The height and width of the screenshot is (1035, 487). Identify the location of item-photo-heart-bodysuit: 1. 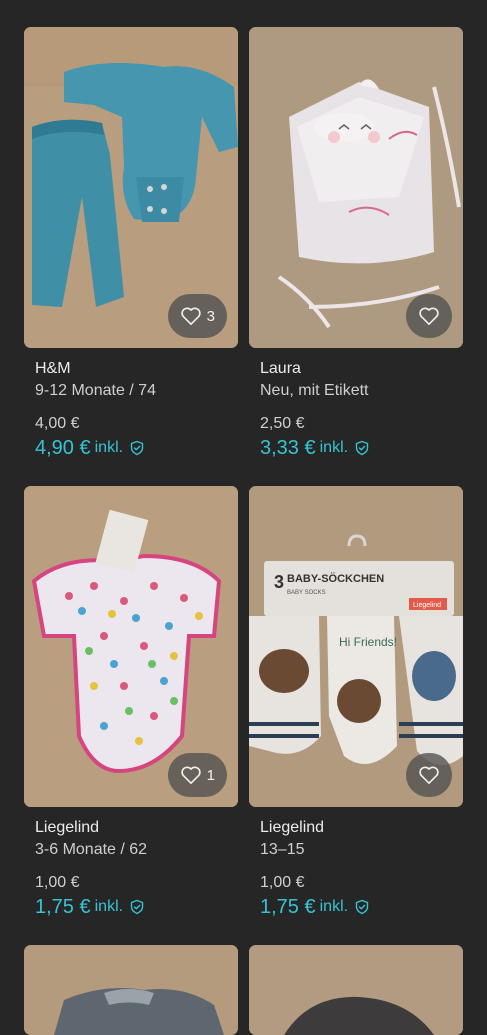
(131, 646).